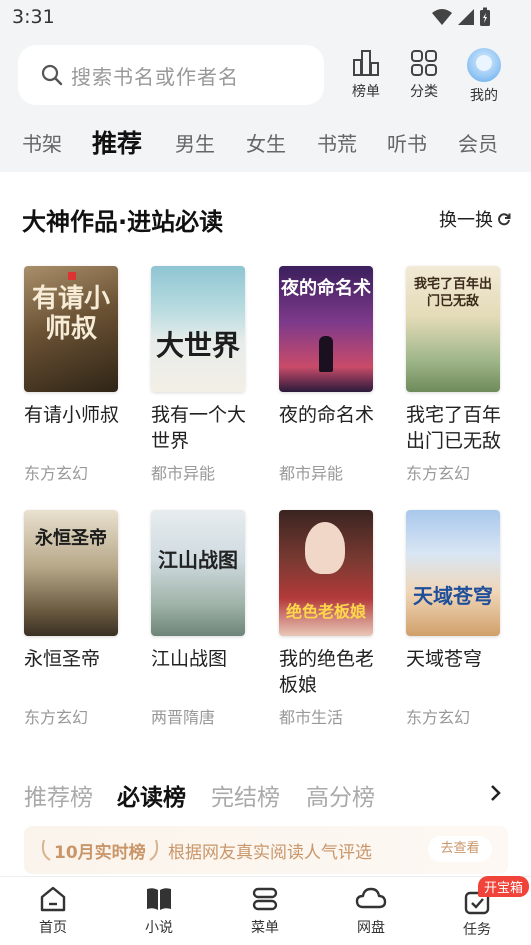 The width and height of the screenshot is (531, 945). What do you see at coordinates (484, 96) in the screenshot?
I see `profile-label: 我的` at bounding box center [484, 96].